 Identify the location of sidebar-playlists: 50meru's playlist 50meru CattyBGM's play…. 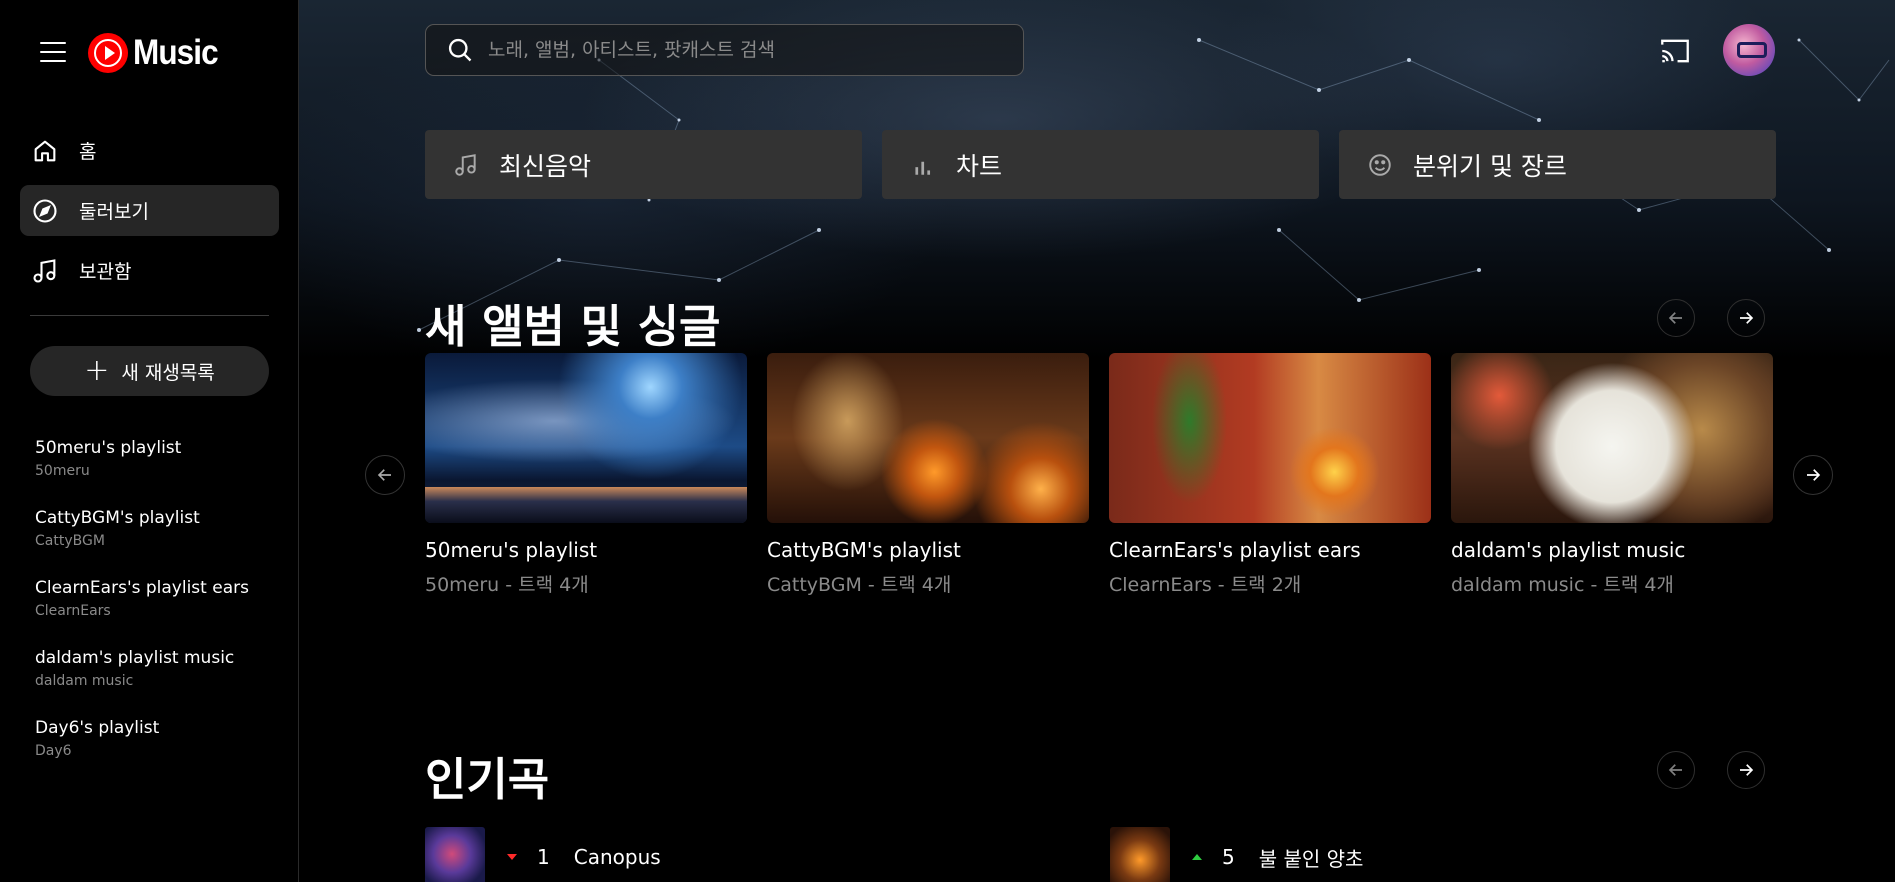
(160, 613).